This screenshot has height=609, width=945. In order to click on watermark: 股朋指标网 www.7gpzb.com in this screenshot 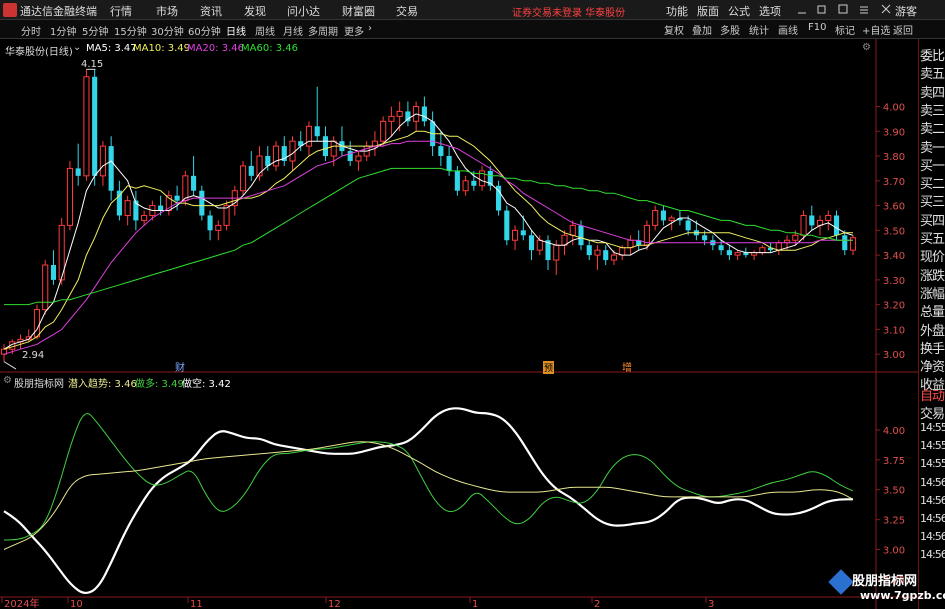, I will do `click(886, 588)`.